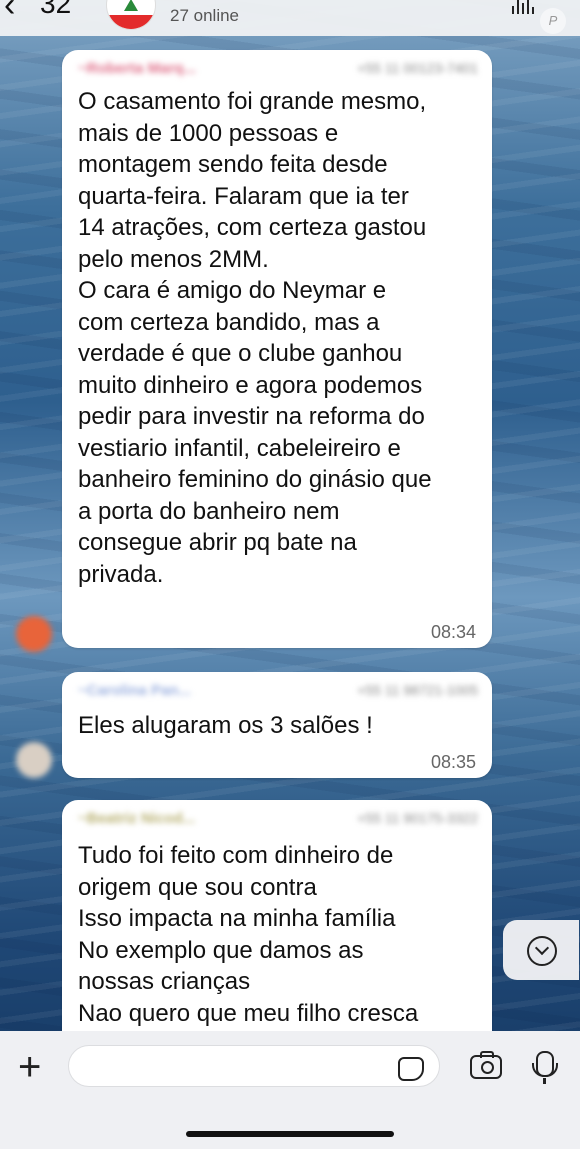  I want to click on message-text: Eles alugaram os 3 salões !, so click(225, 725).